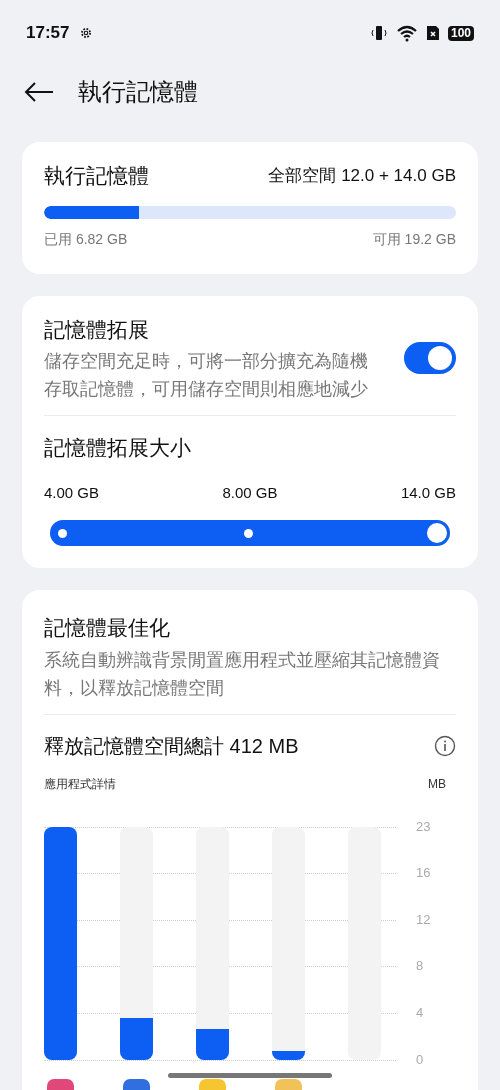 The height and width of the screenshot is (1090, 500). I want to click on axis-tick-label: 4, so click(420, 1012).